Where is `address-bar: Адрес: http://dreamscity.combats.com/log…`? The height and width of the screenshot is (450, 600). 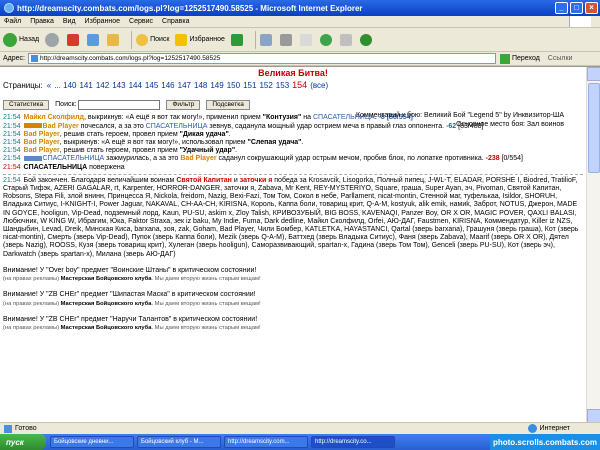 address-bar: Адрес: http://dreamscity.combats.com/log… is located at coordinates (300, 59).